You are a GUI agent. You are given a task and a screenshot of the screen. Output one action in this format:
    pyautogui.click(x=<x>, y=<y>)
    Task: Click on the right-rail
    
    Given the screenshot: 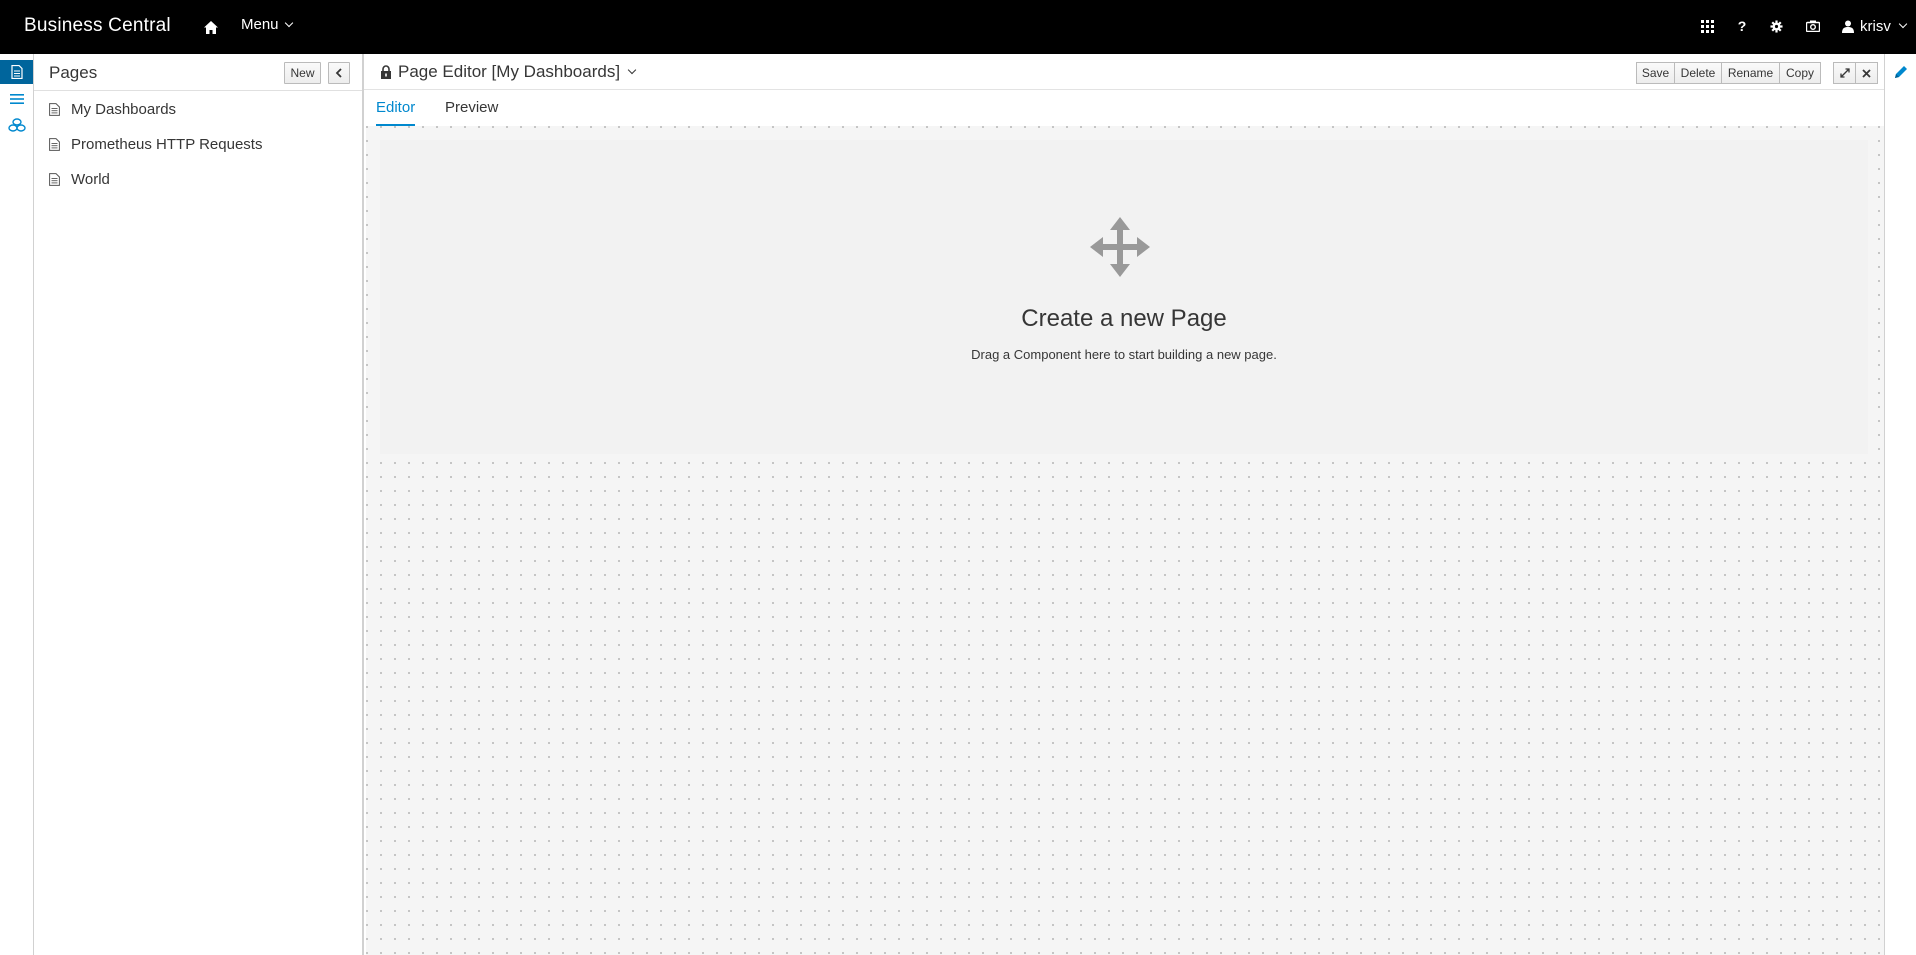 What is the action you would take?
    pyautogui.click(x=1900, y=504)
    